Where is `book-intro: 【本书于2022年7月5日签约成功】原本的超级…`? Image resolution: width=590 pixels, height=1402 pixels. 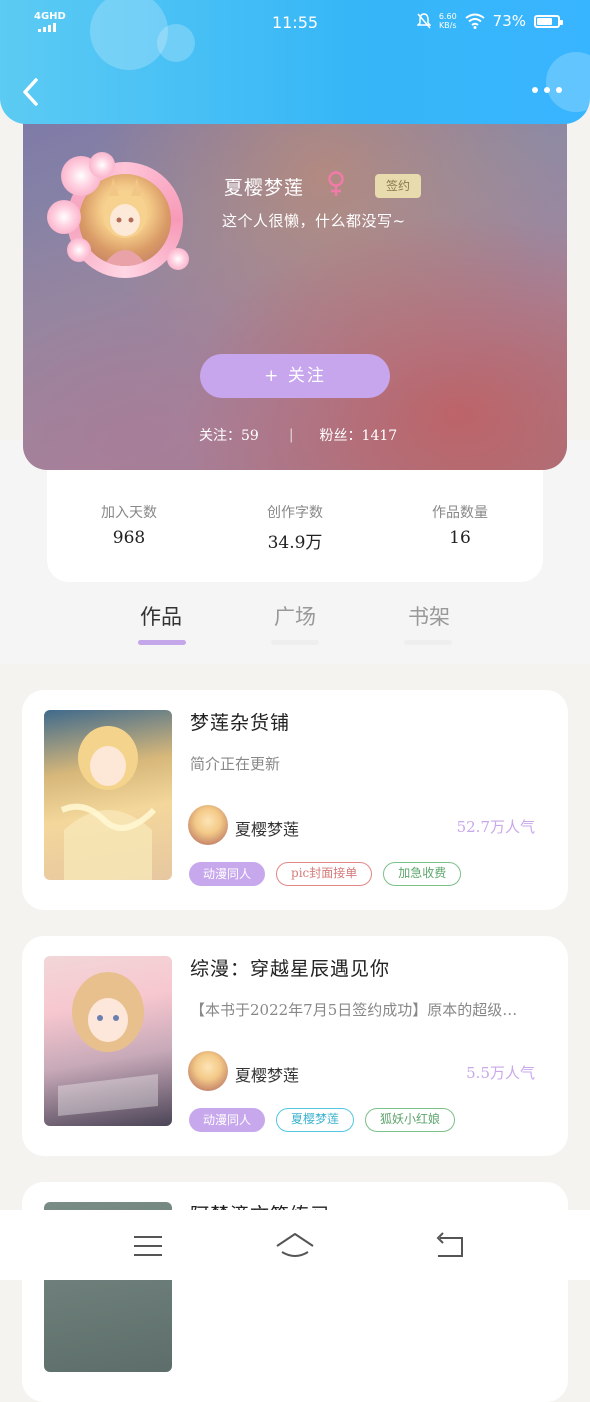 book-intro: 【本书于2022年7月5日签约成功】原本的超级… is located at coordinates (354, 1010).